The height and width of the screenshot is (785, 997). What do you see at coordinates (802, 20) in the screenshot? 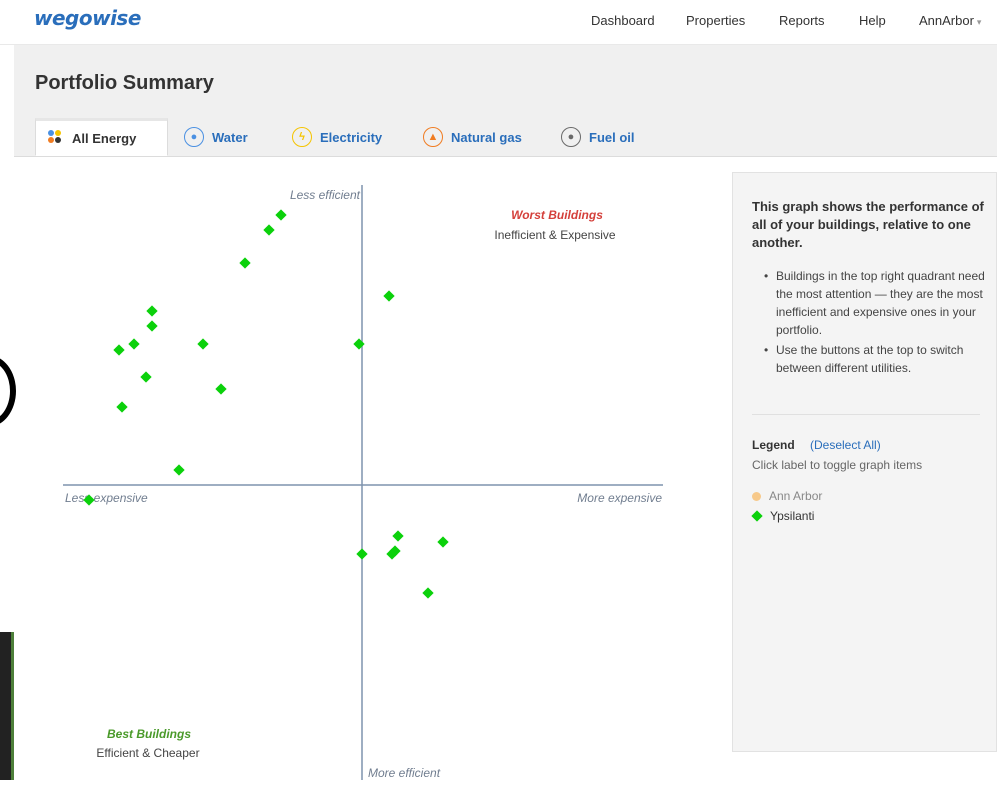
I see `nav-reports: Reports` at bounding box center [802, 20].